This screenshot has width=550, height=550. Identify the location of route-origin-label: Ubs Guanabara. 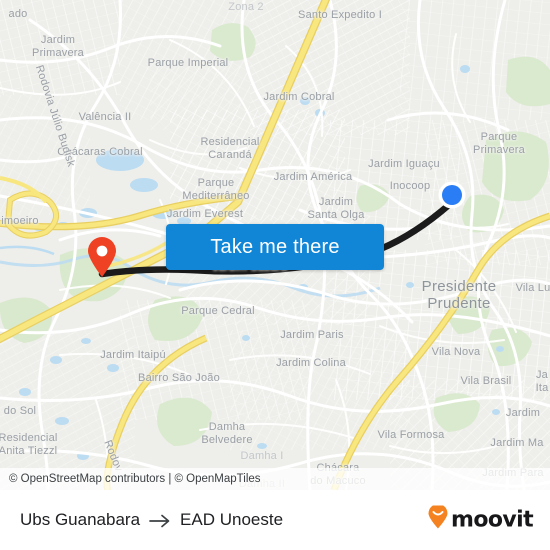
(80, 519).